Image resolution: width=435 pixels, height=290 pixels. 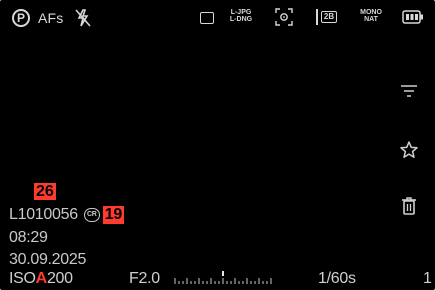 What do you see at coordinates (284, 19) in the screenshot?
I see `spot-metering-icon` at bounding box center [284, 19].